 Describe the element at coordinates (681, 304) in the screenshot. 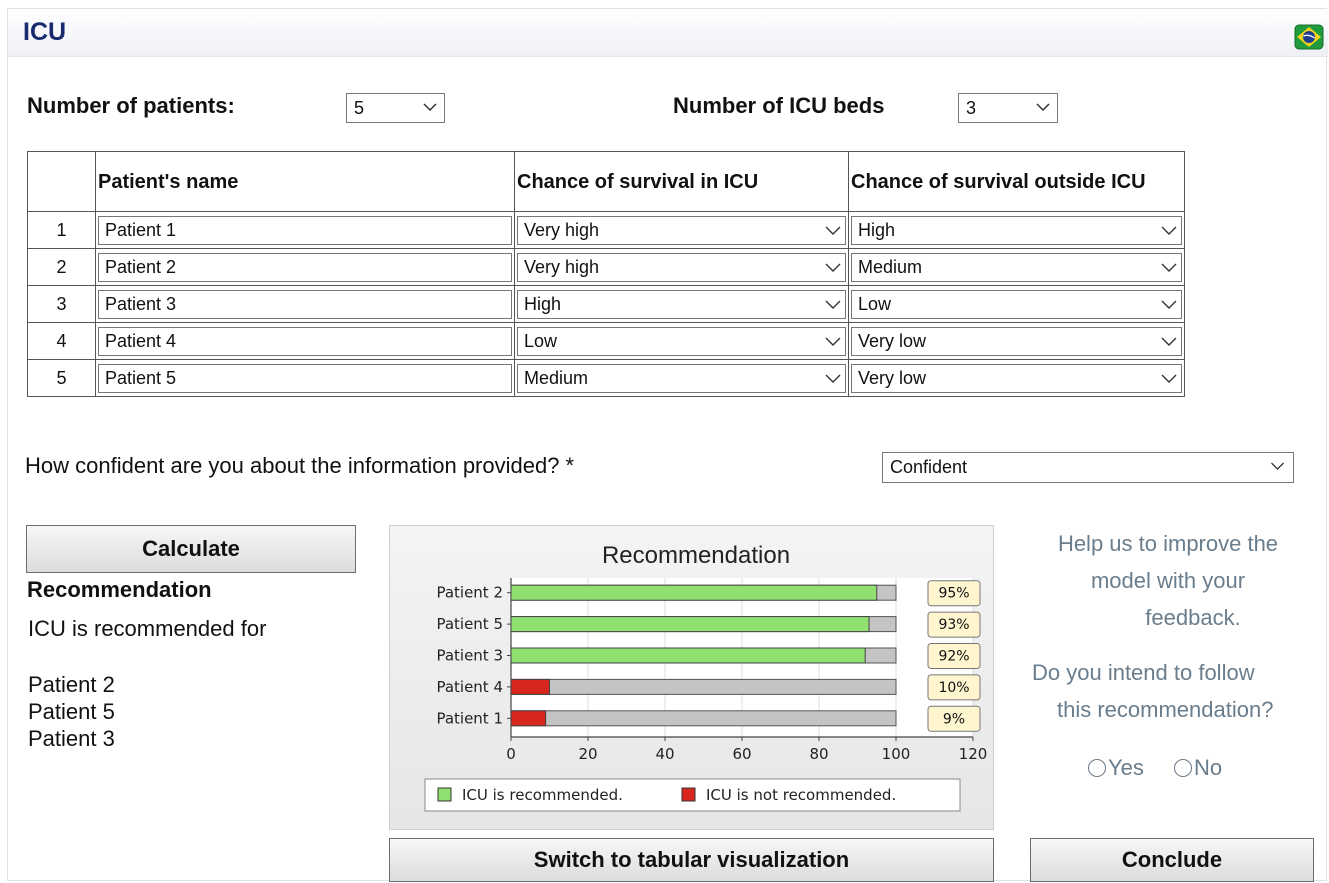

I see `survival-icu-select: High` at that location.